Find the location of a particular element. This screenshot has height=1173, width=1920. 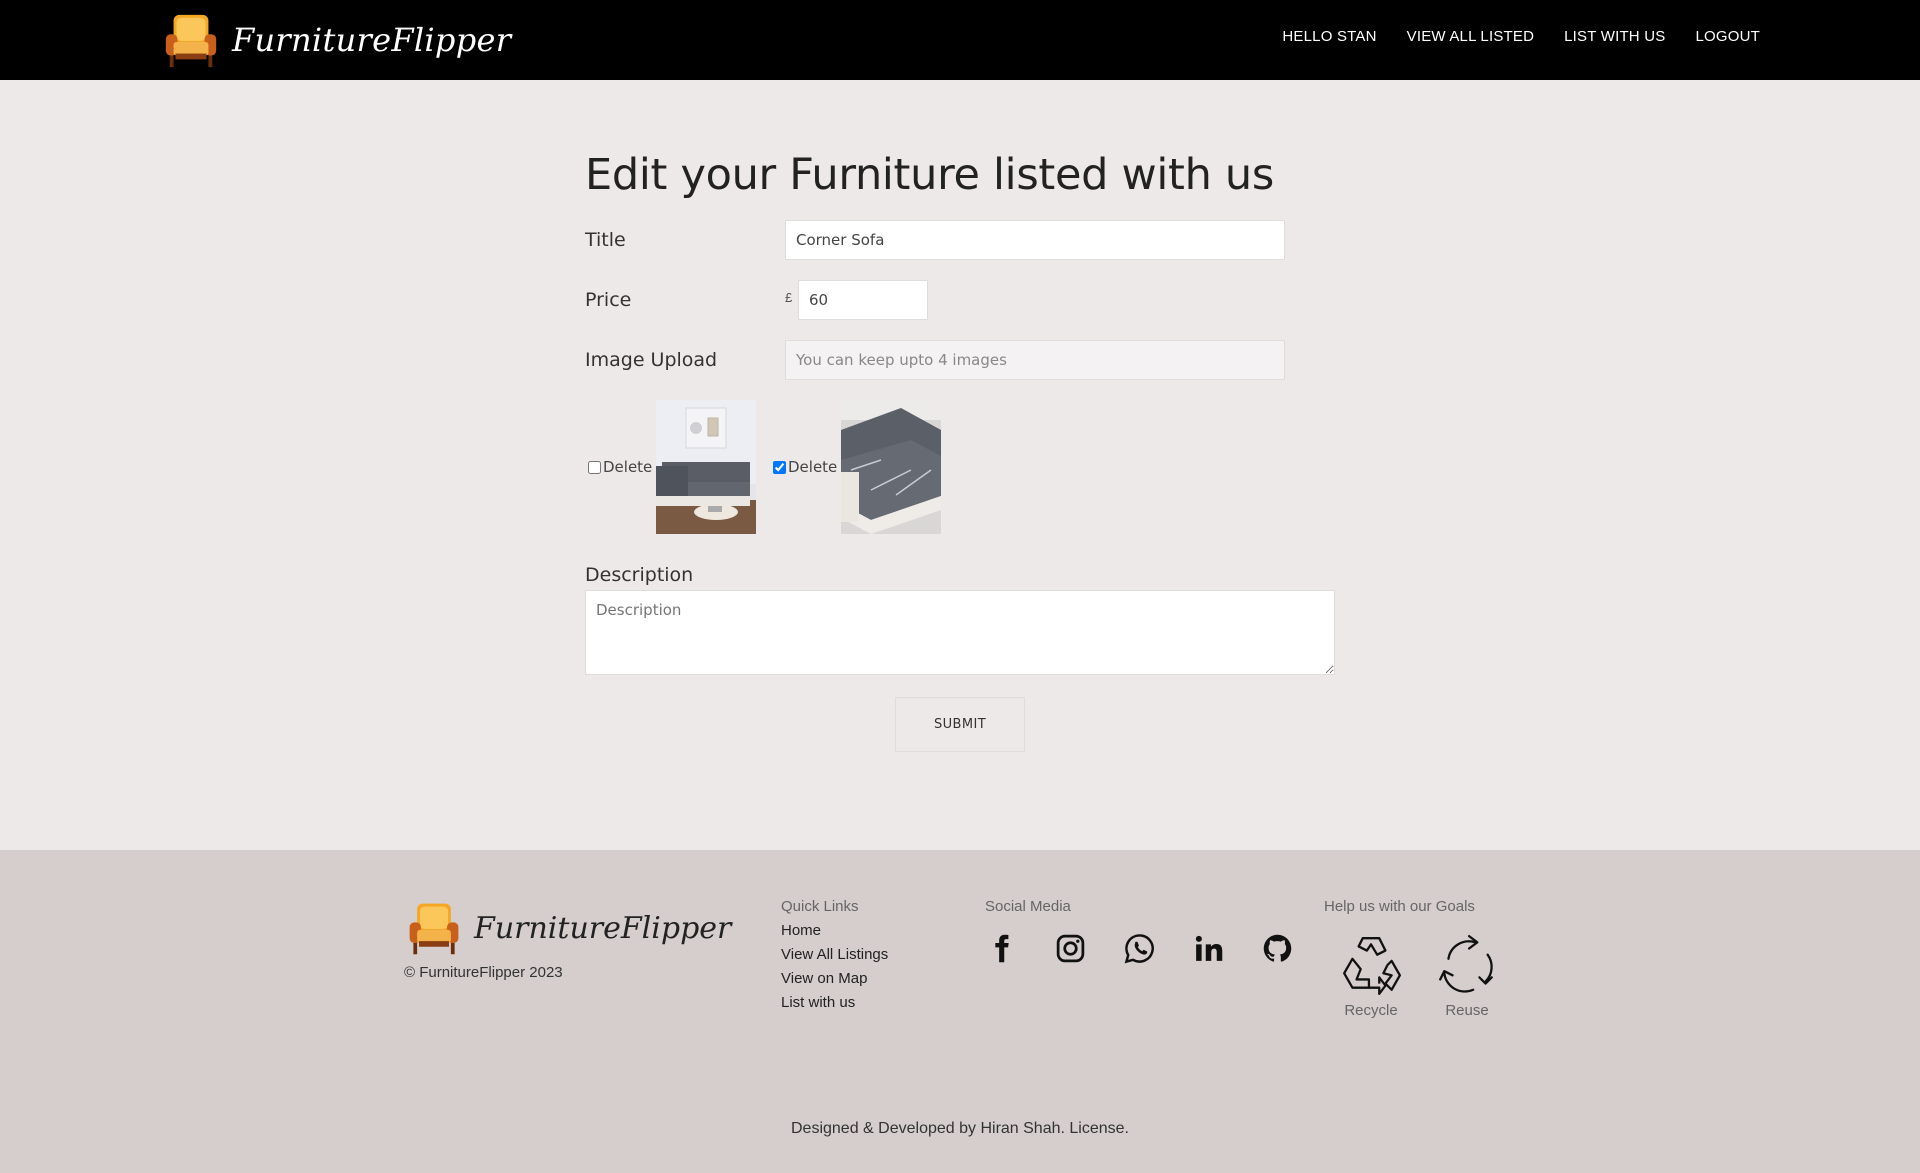

goals-title: Help us with our Goals is located at coordinates (1399, 906).